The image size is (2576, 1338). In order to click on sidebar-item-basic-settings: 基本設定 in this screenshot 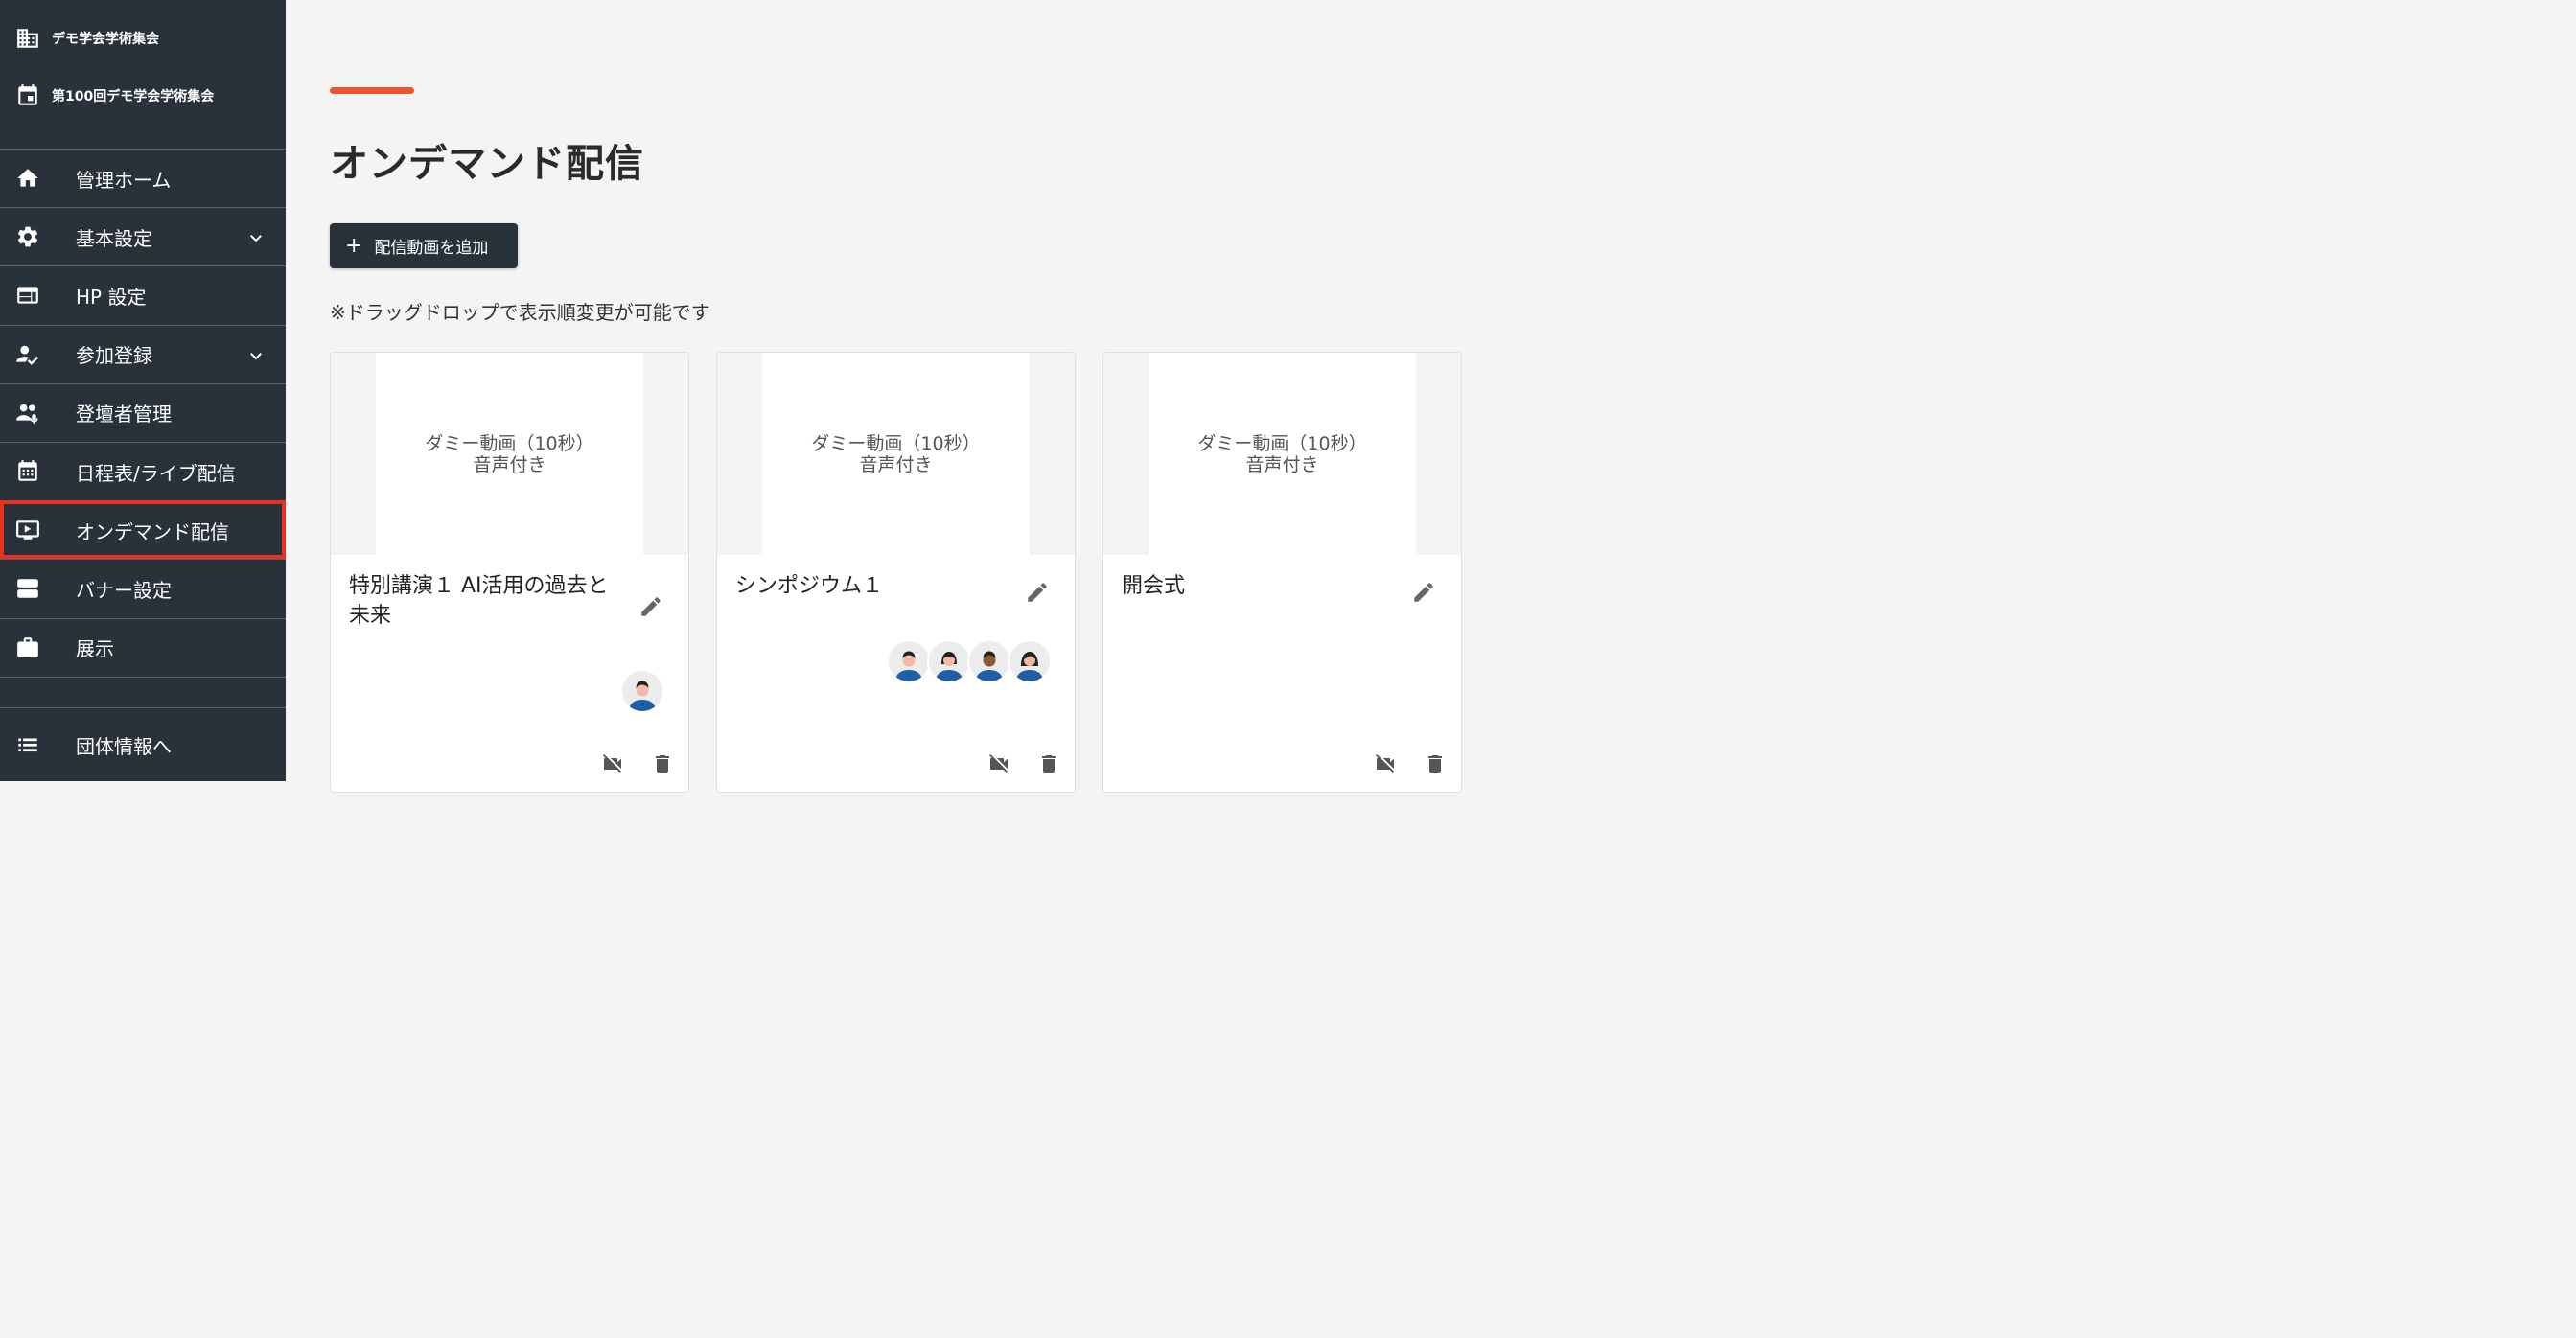, I will do `click(143, 236)`.